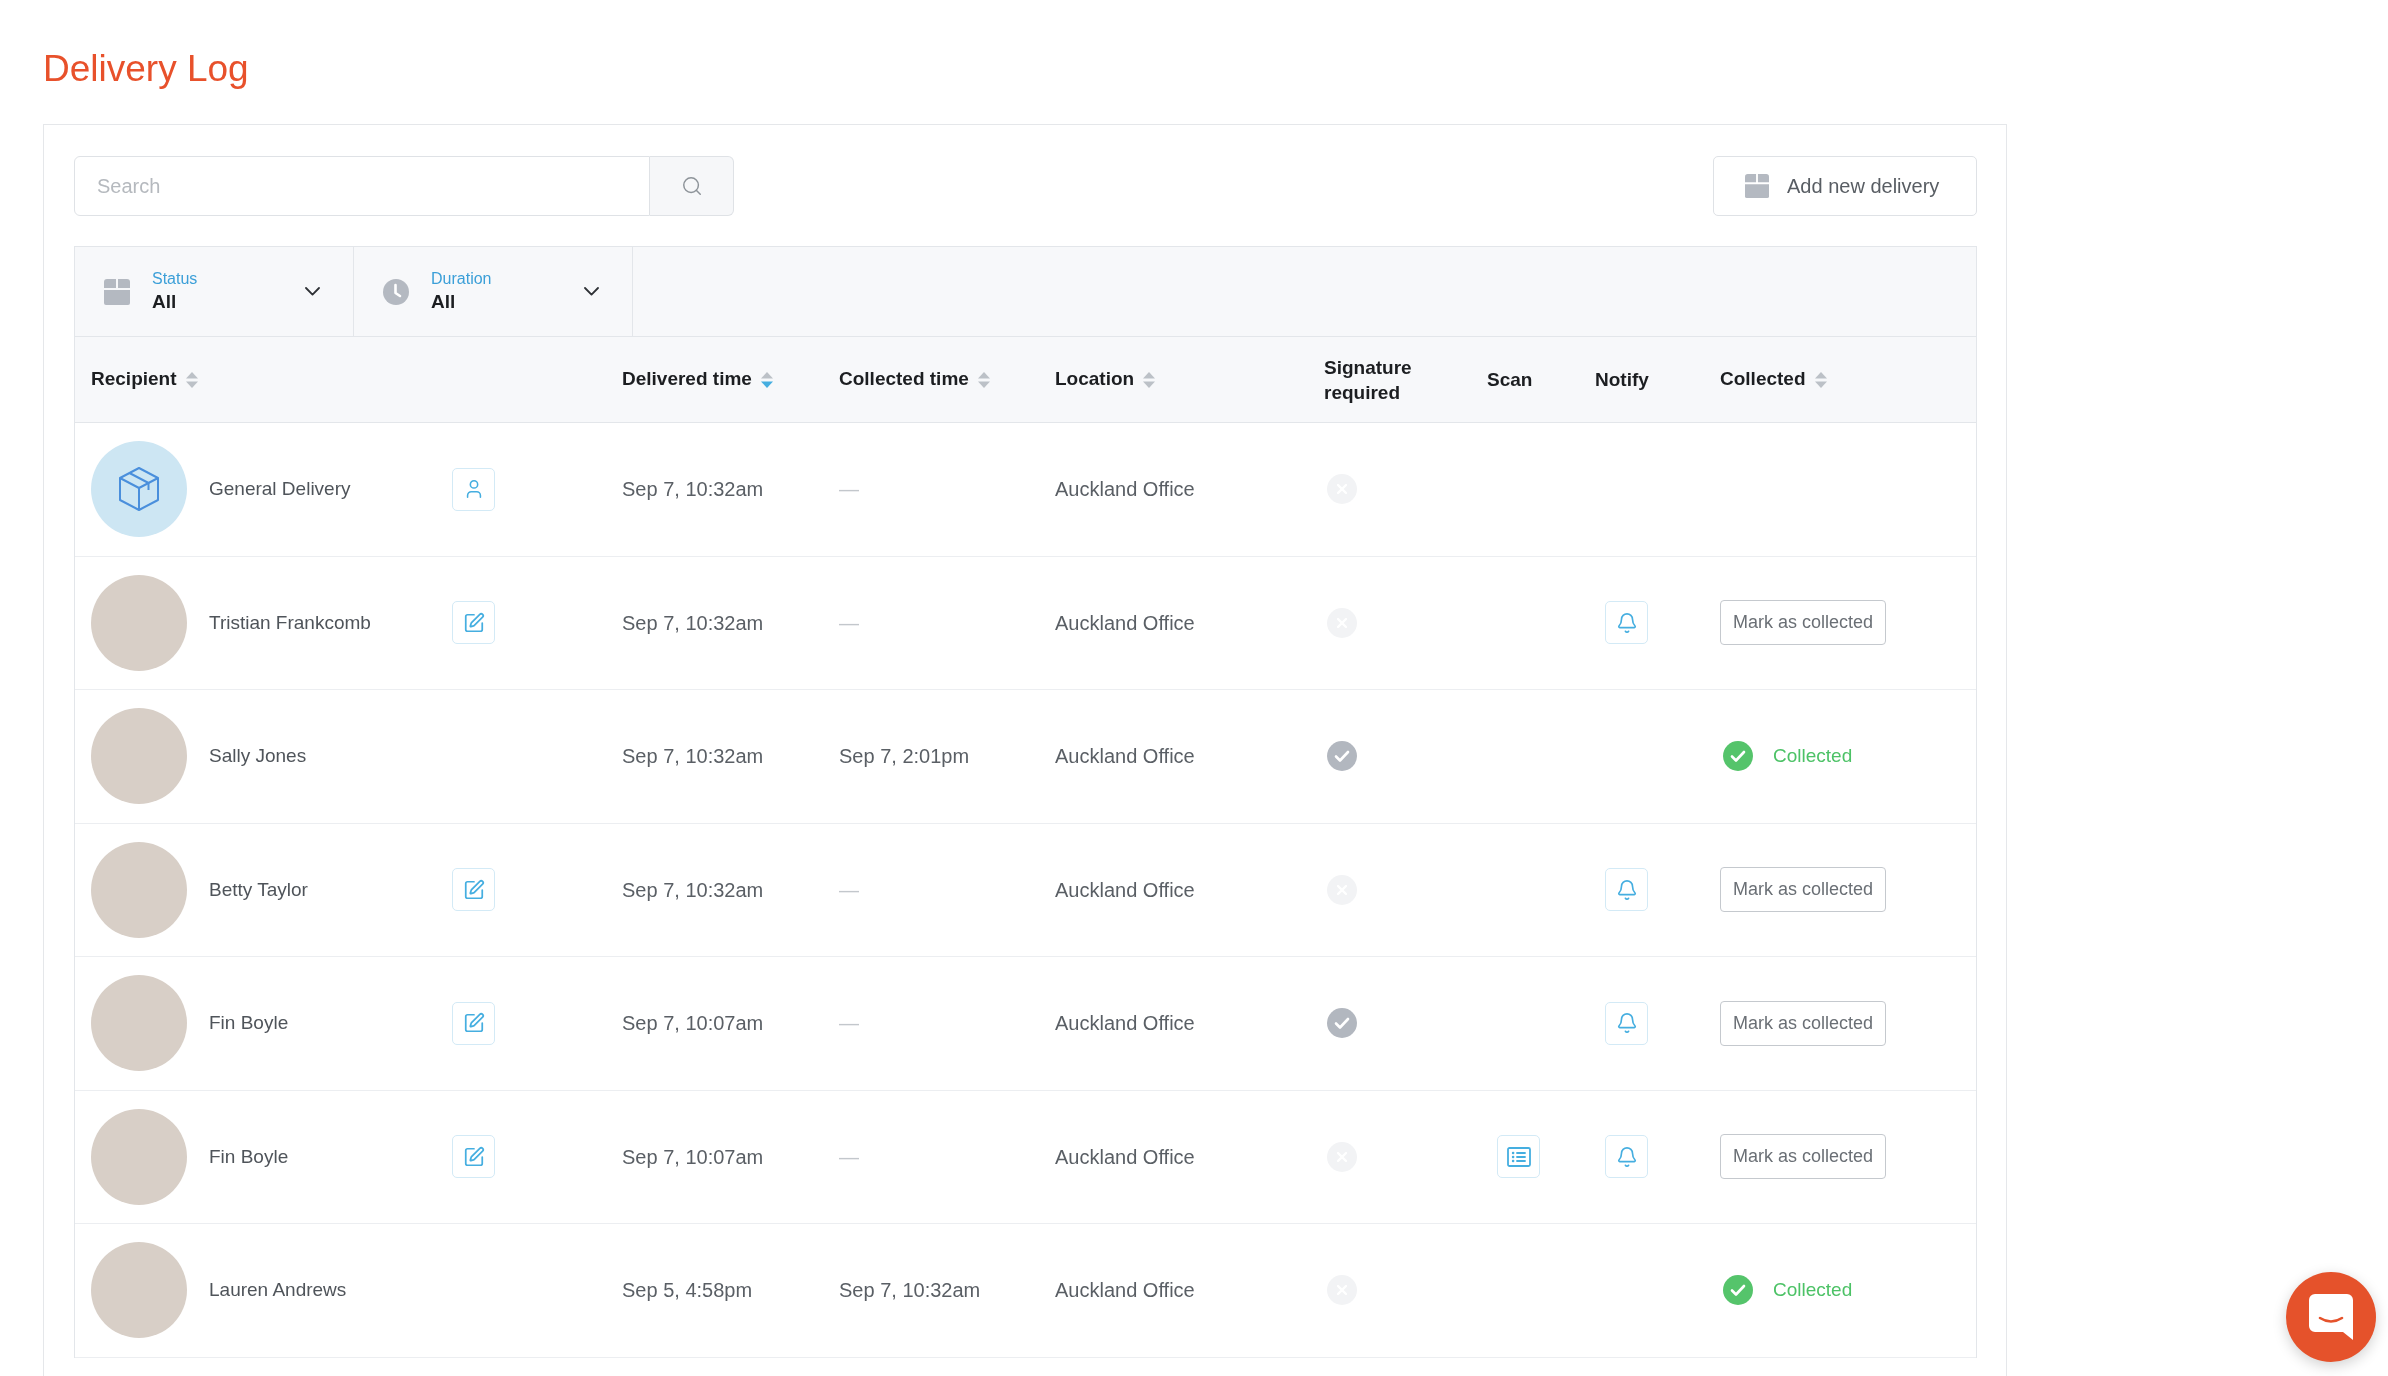  I want to click on recipient-name: Sally Jones, so click(258, 756).